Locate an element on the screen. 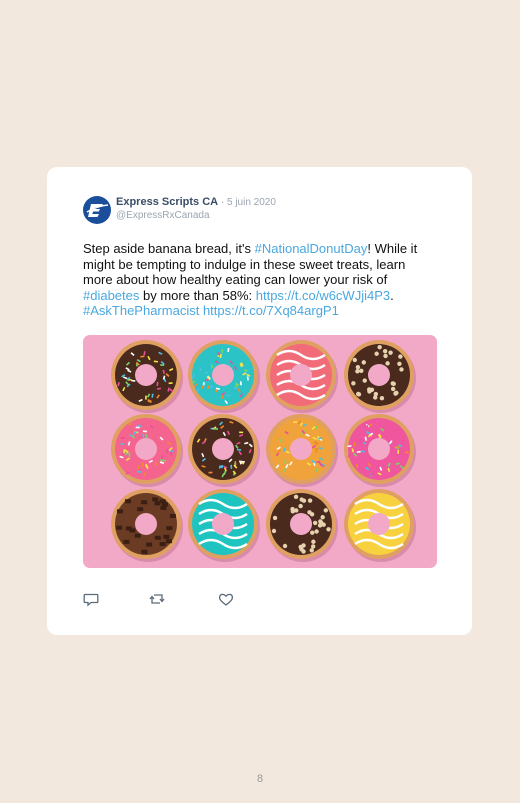 This screenshot has width=520, height=803. hashtag-national-donut-day: #NationalDonutDay is located at coordinates (311, 248).